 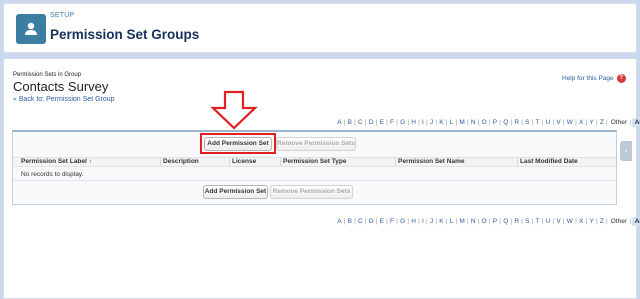 What do you see at coordinates (31, 29) in the screenshot?
I see `user-icon` at bounding box center [31, 29].